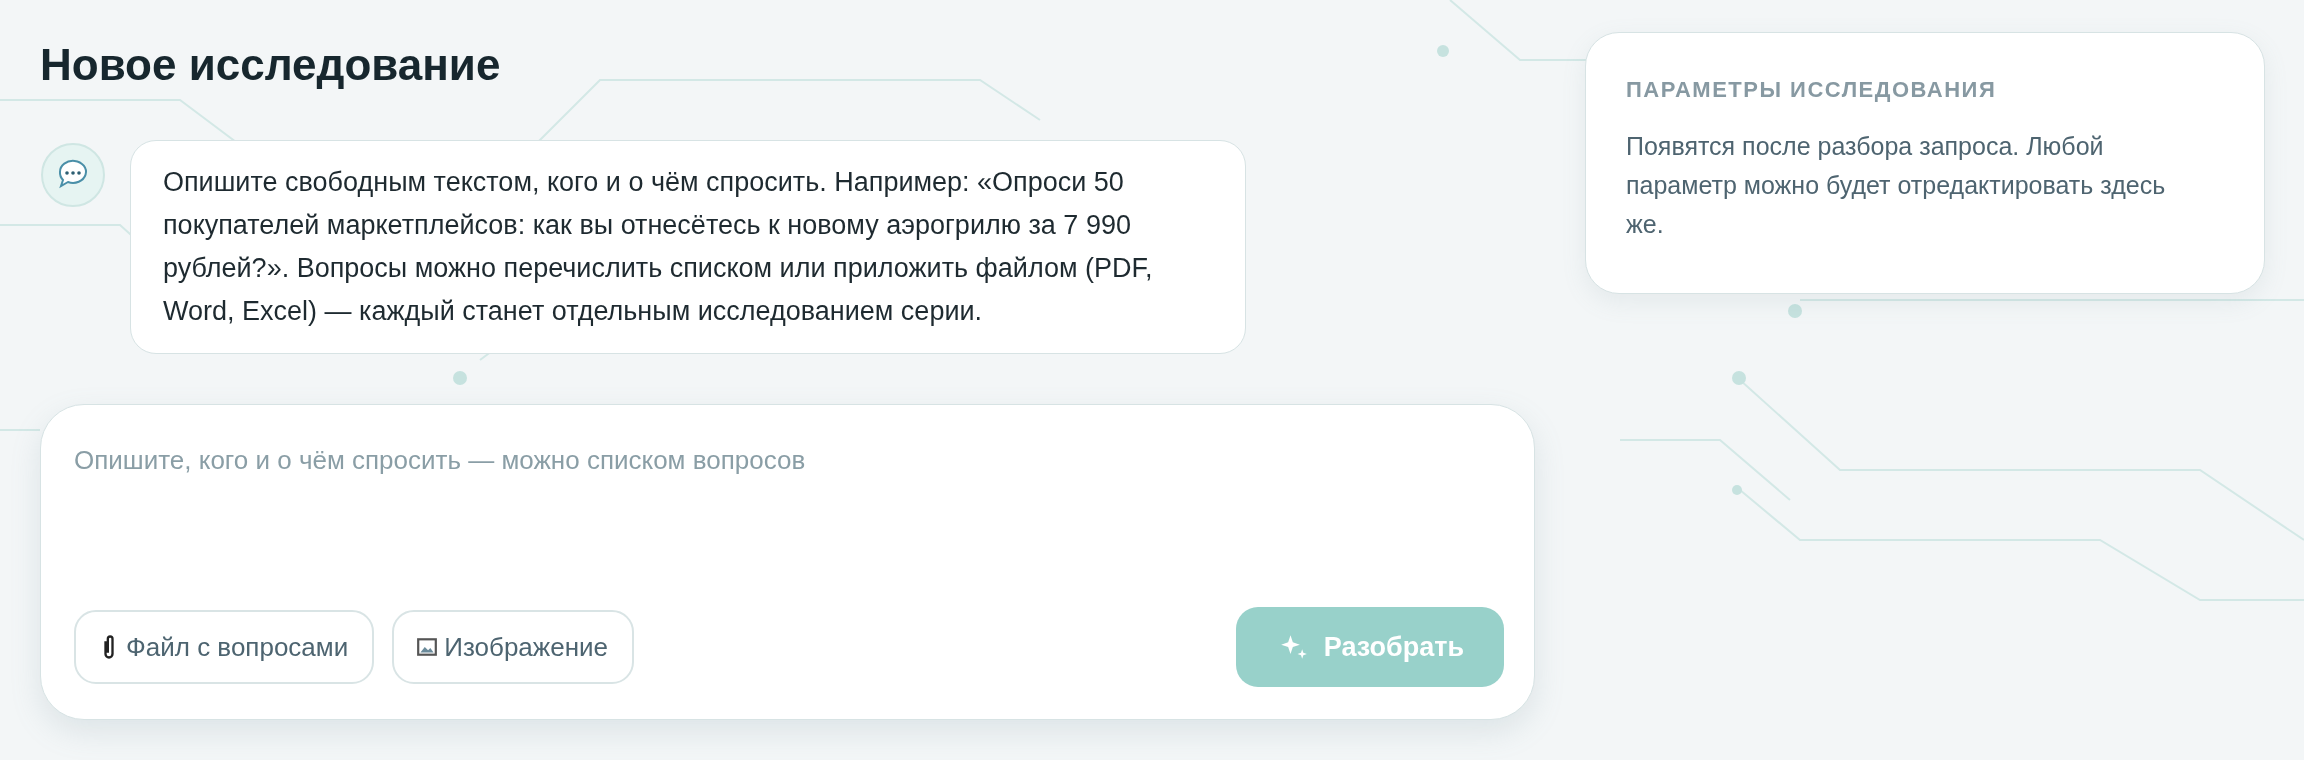 This screenshot has width=2304, height=760. I want to click on chat-bubble-icon, so click(73, 175).